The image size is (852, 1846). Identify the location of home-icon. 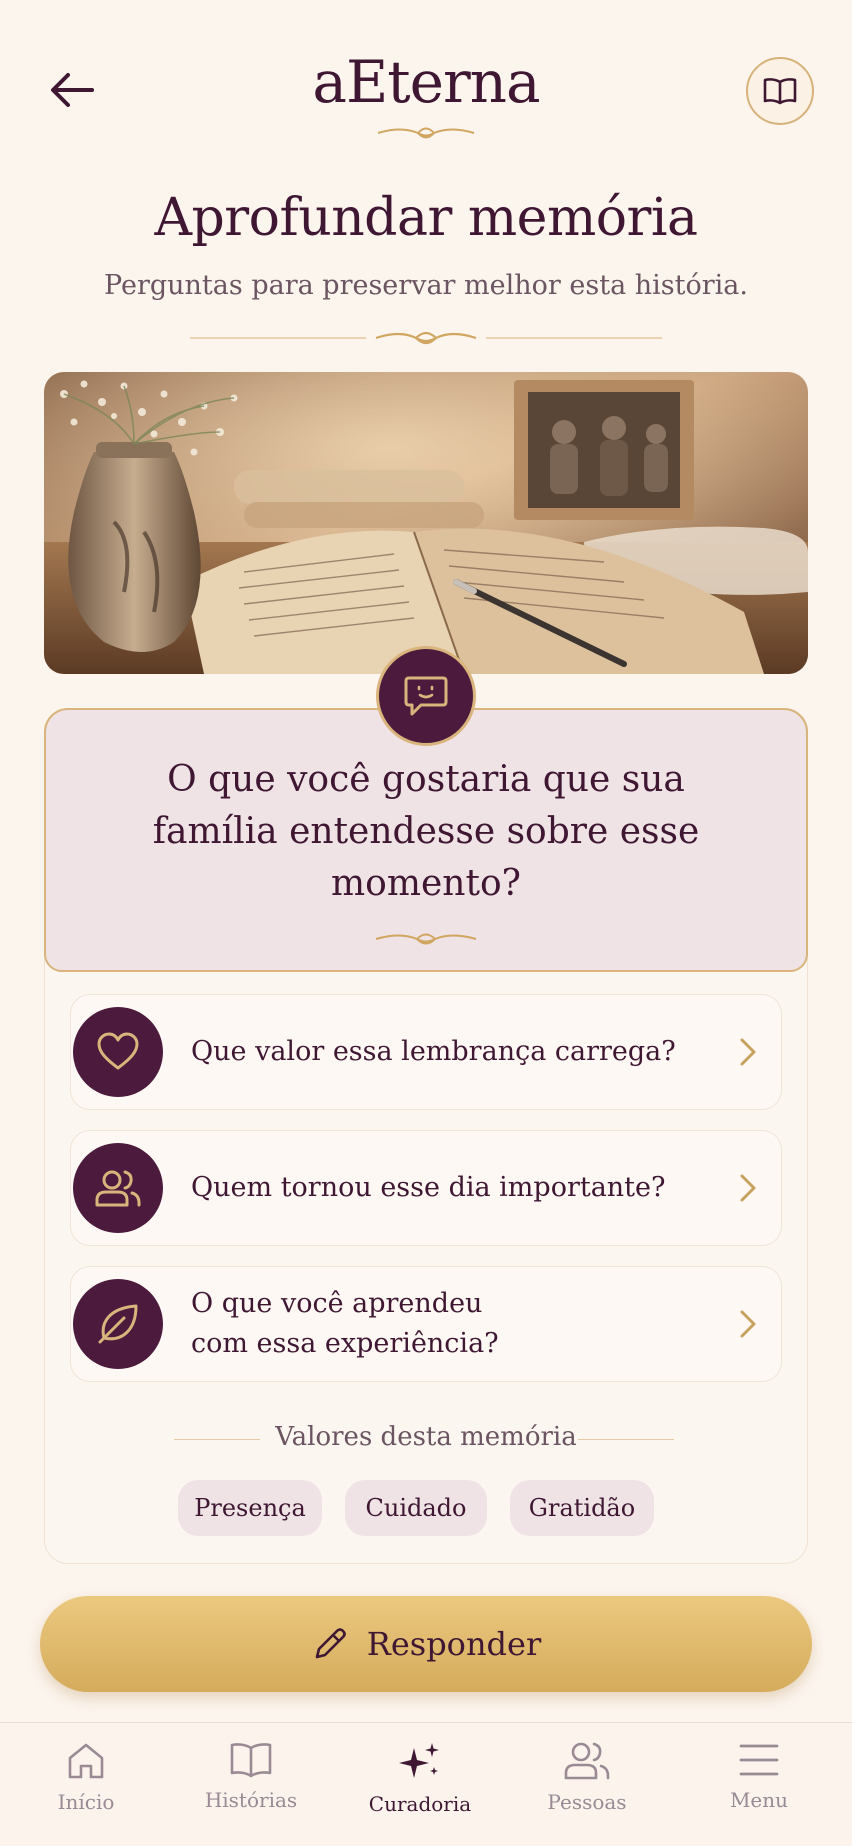
(86, 1761).